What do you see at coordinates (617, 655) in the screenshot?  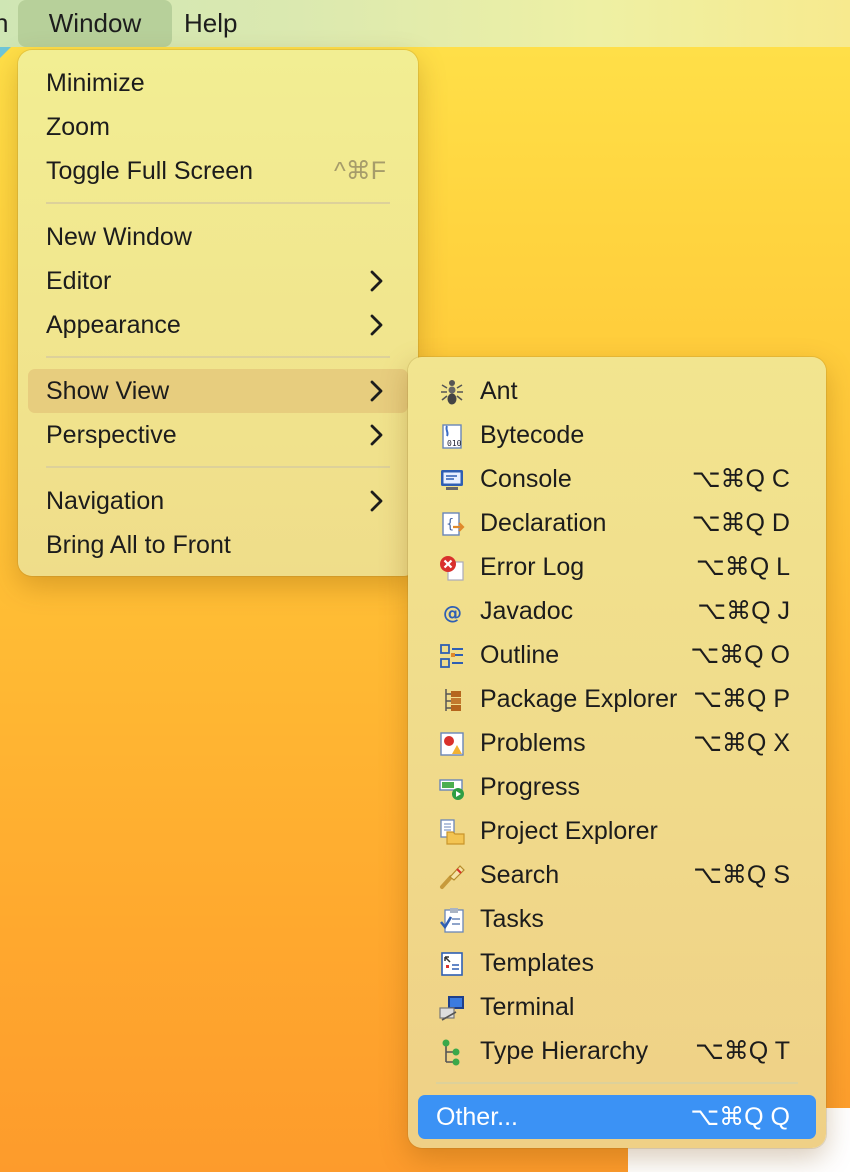 I see `menu-item-outline: Outline ⌥⌘Q O` at bounding box center [617, 655].